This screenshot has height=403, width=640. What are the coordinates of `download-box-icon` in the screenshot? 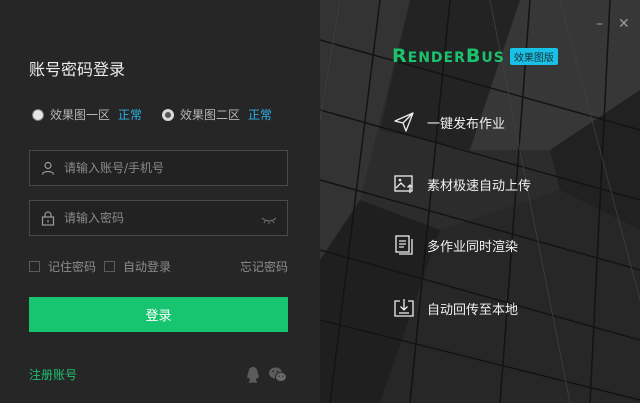 It's located at (404, 308).